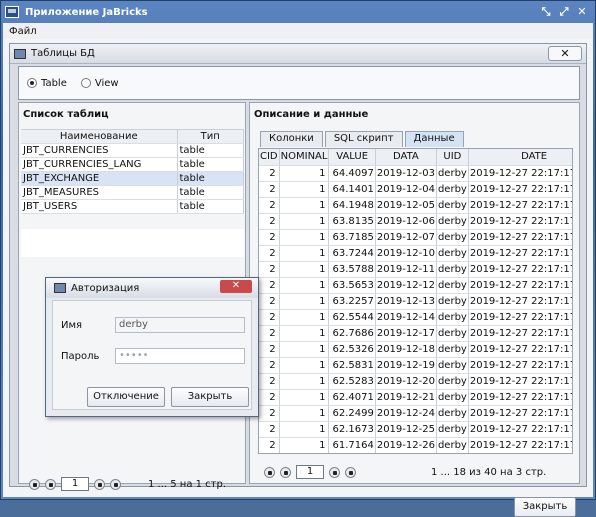 This screenshot has width=596, height=517. What do you see at coordinates (127, 484) in the screenshot?
I see `table-list-pagination: 1 1 ... 5 на 1 стр.` at bounding box center [127, 484].